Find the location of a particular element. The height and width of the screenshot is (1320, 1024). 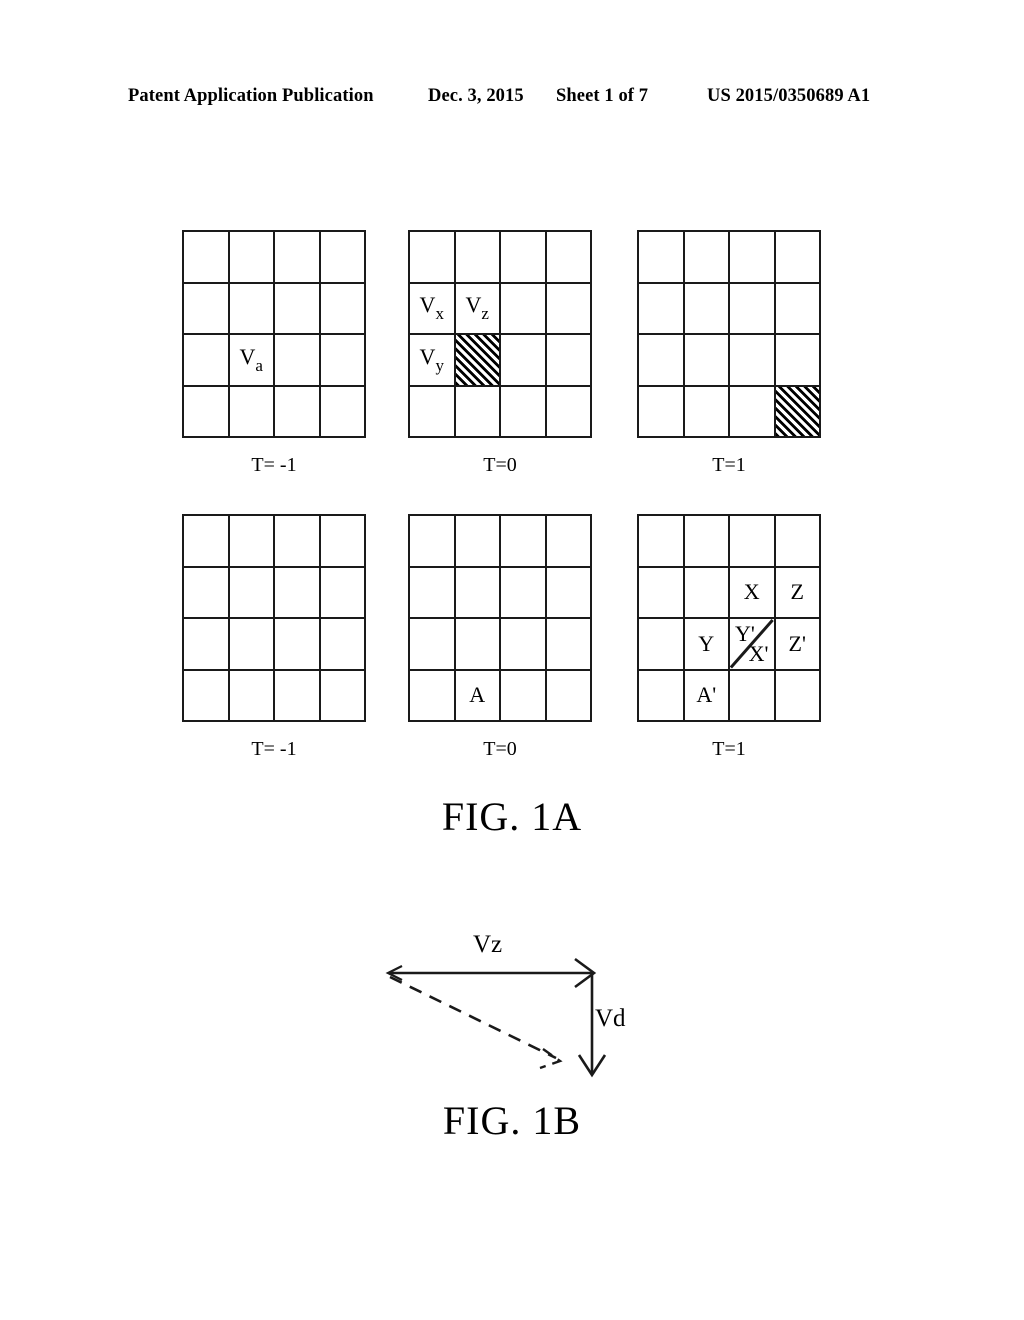

grid-cell-labeled: Vx is located at coordinates (433, 309).